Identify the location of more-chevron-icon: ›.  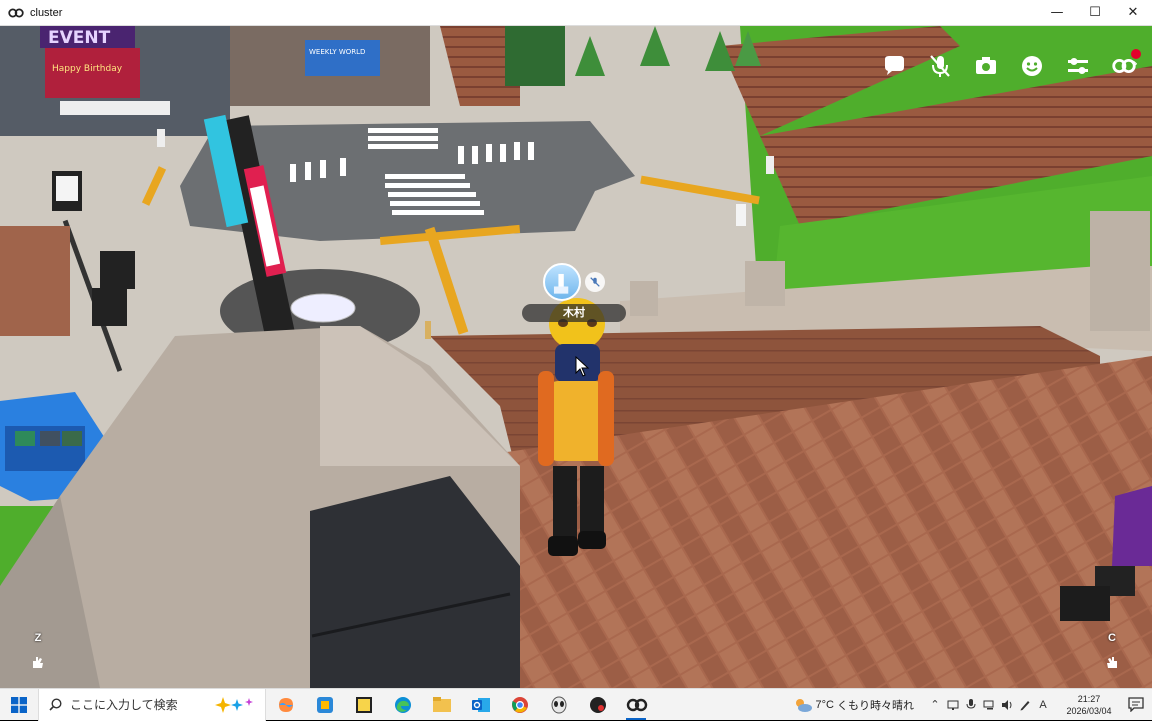
(1135, 64).